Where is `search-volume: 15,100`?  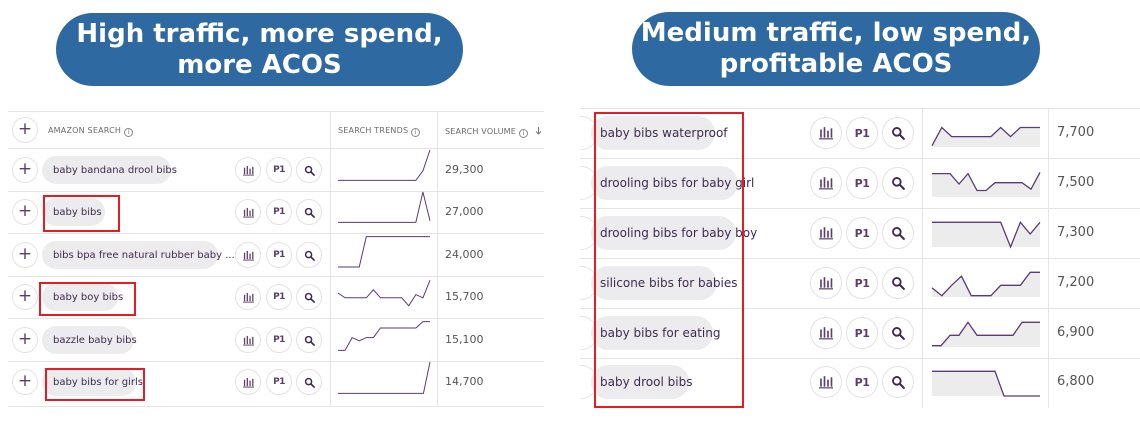
search-volume: 15,100 is located at coordinates (464, 339).